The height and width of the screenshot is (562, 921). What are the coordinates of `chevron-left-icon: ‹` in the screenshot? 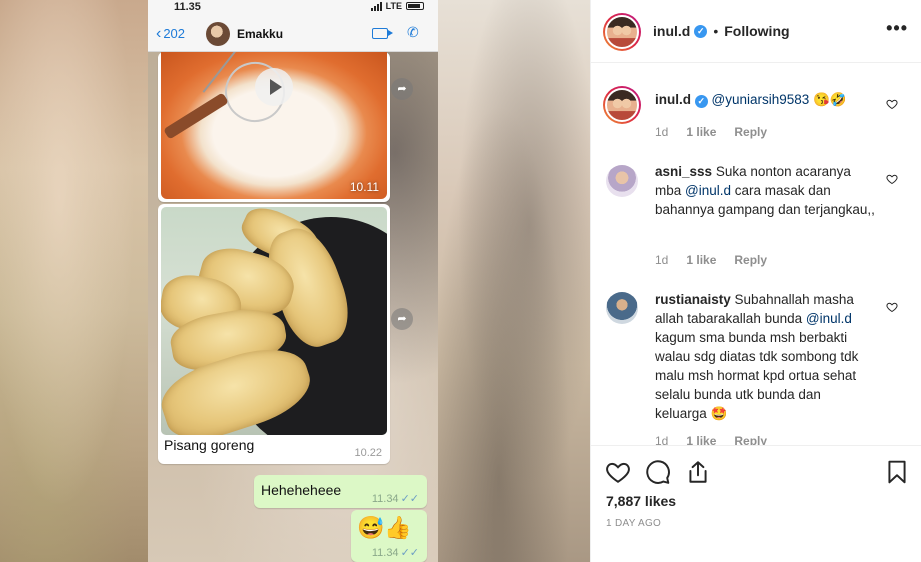 It's located at (159, 33).